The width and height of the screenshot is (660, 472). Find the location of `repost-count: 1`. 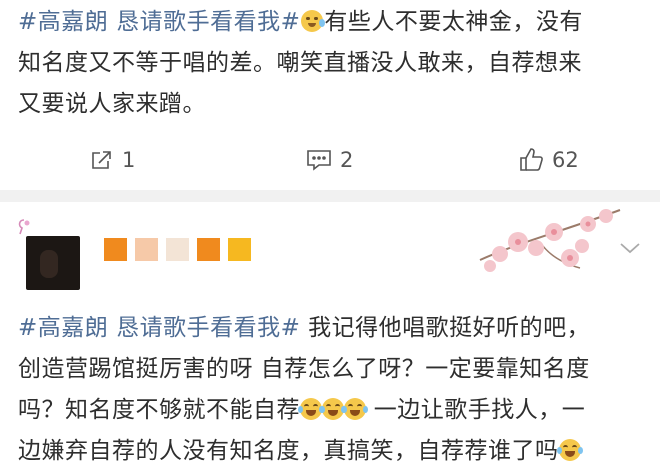

repost-count: 1 is located at coordinates (129, 160).